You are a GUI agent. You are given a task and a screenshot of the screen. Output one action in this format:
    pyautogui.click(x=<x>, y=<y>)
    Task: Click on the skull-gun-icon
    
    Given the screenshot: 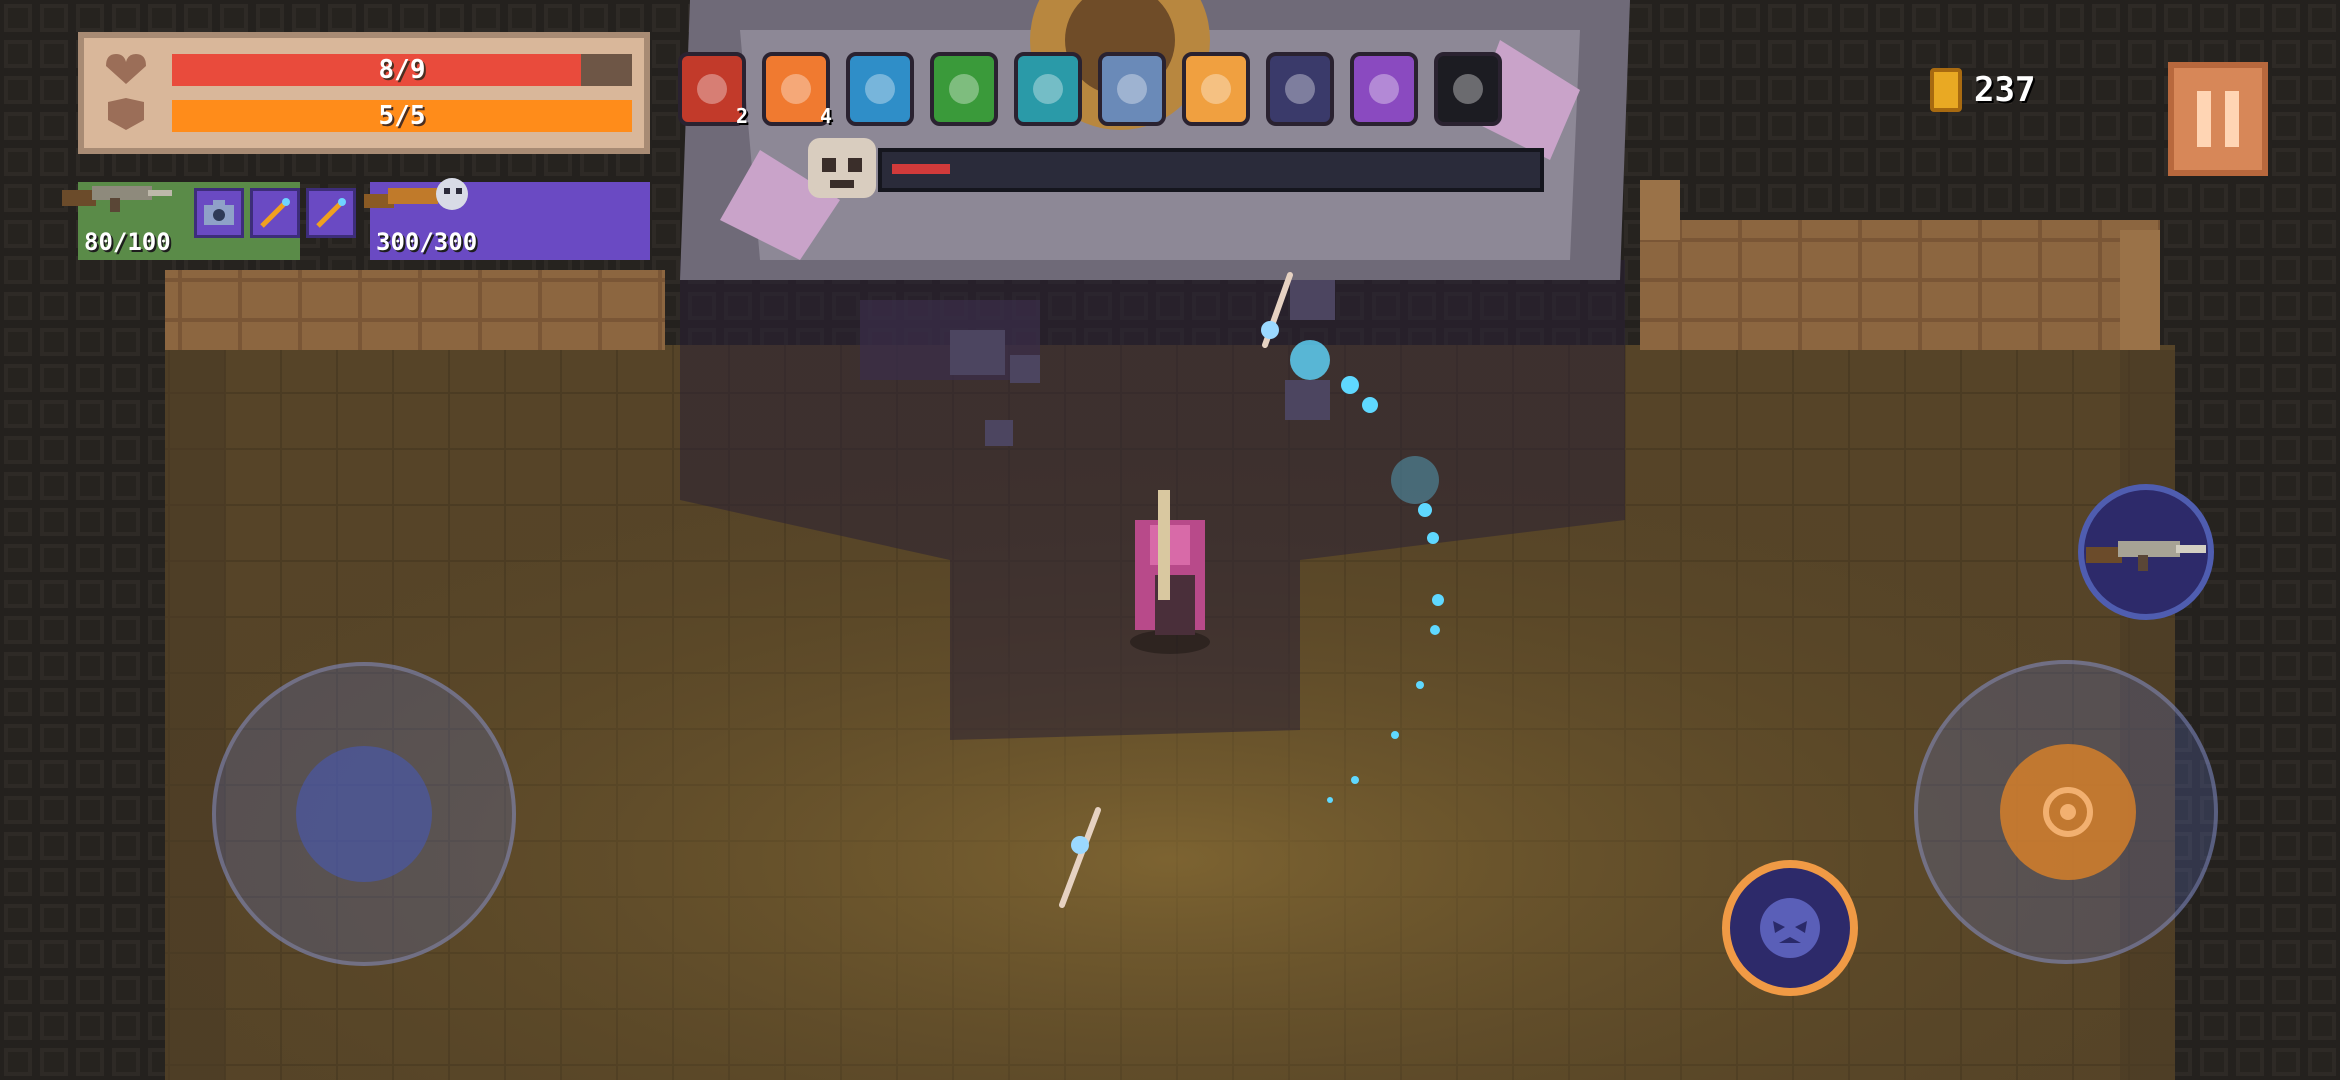 What is the action you would take?
    pyautogui.click(x=416, y=194)
    